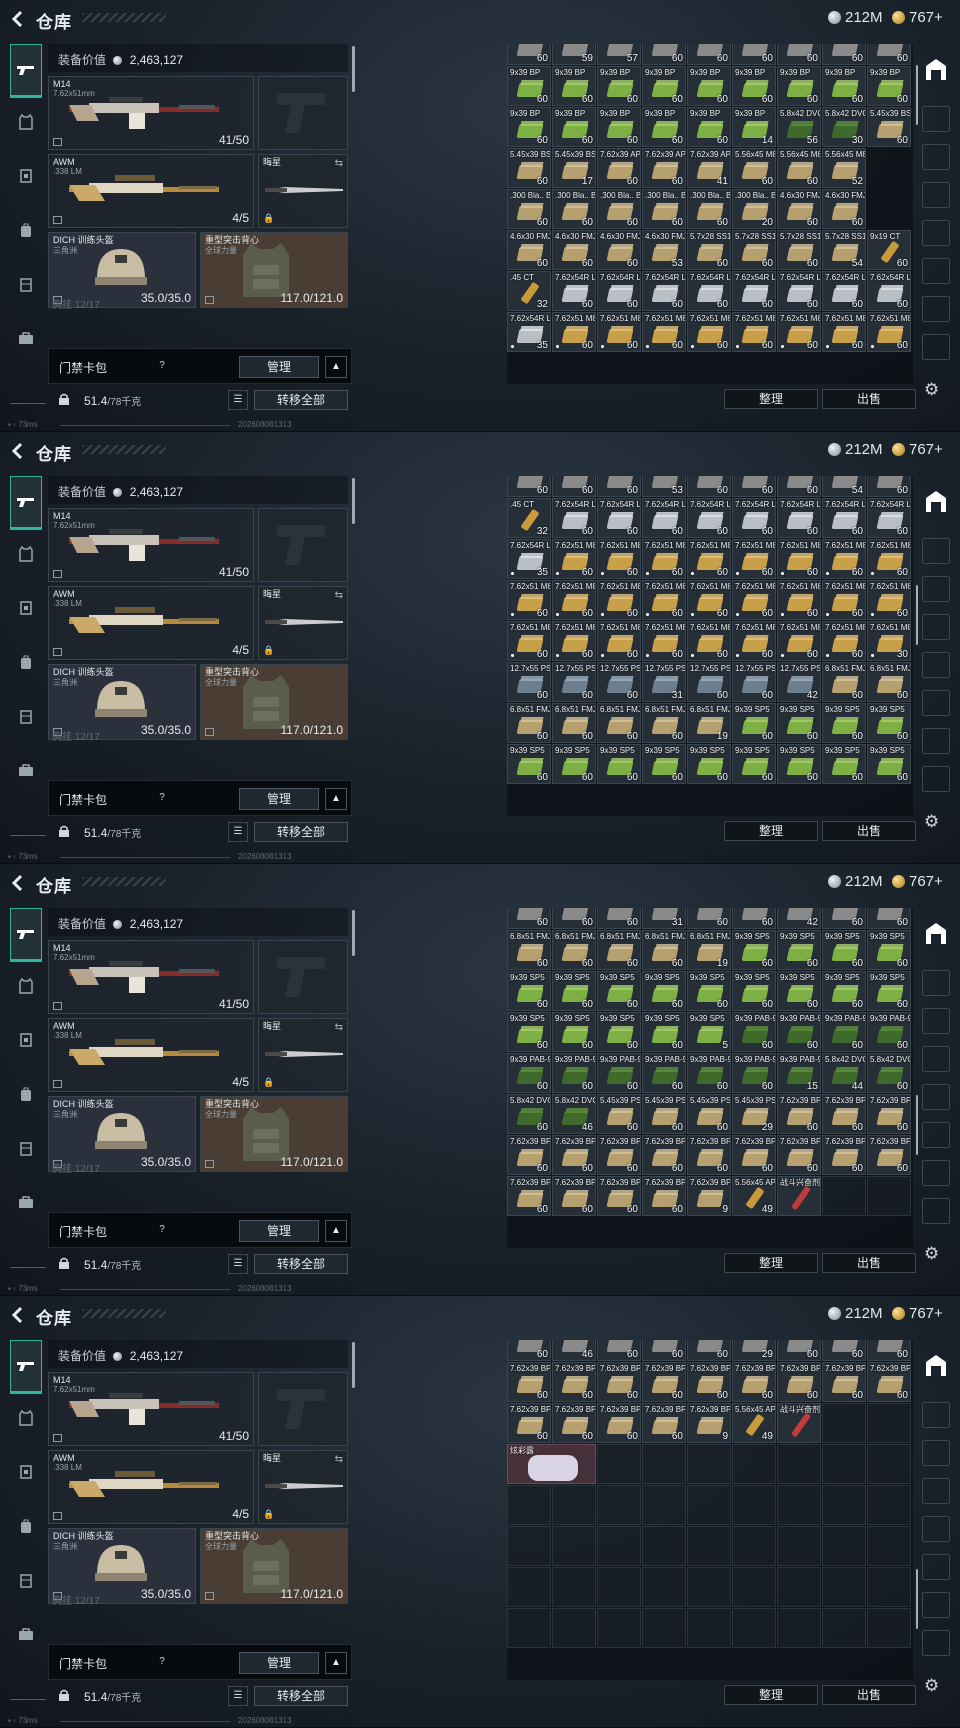 Image resolution: width=960 pixels, height=1728 pixels. What do you see at coordinates (619, 54) in the screenshot?
I see `inventory-item: 57` at bounding box center [619, 54].